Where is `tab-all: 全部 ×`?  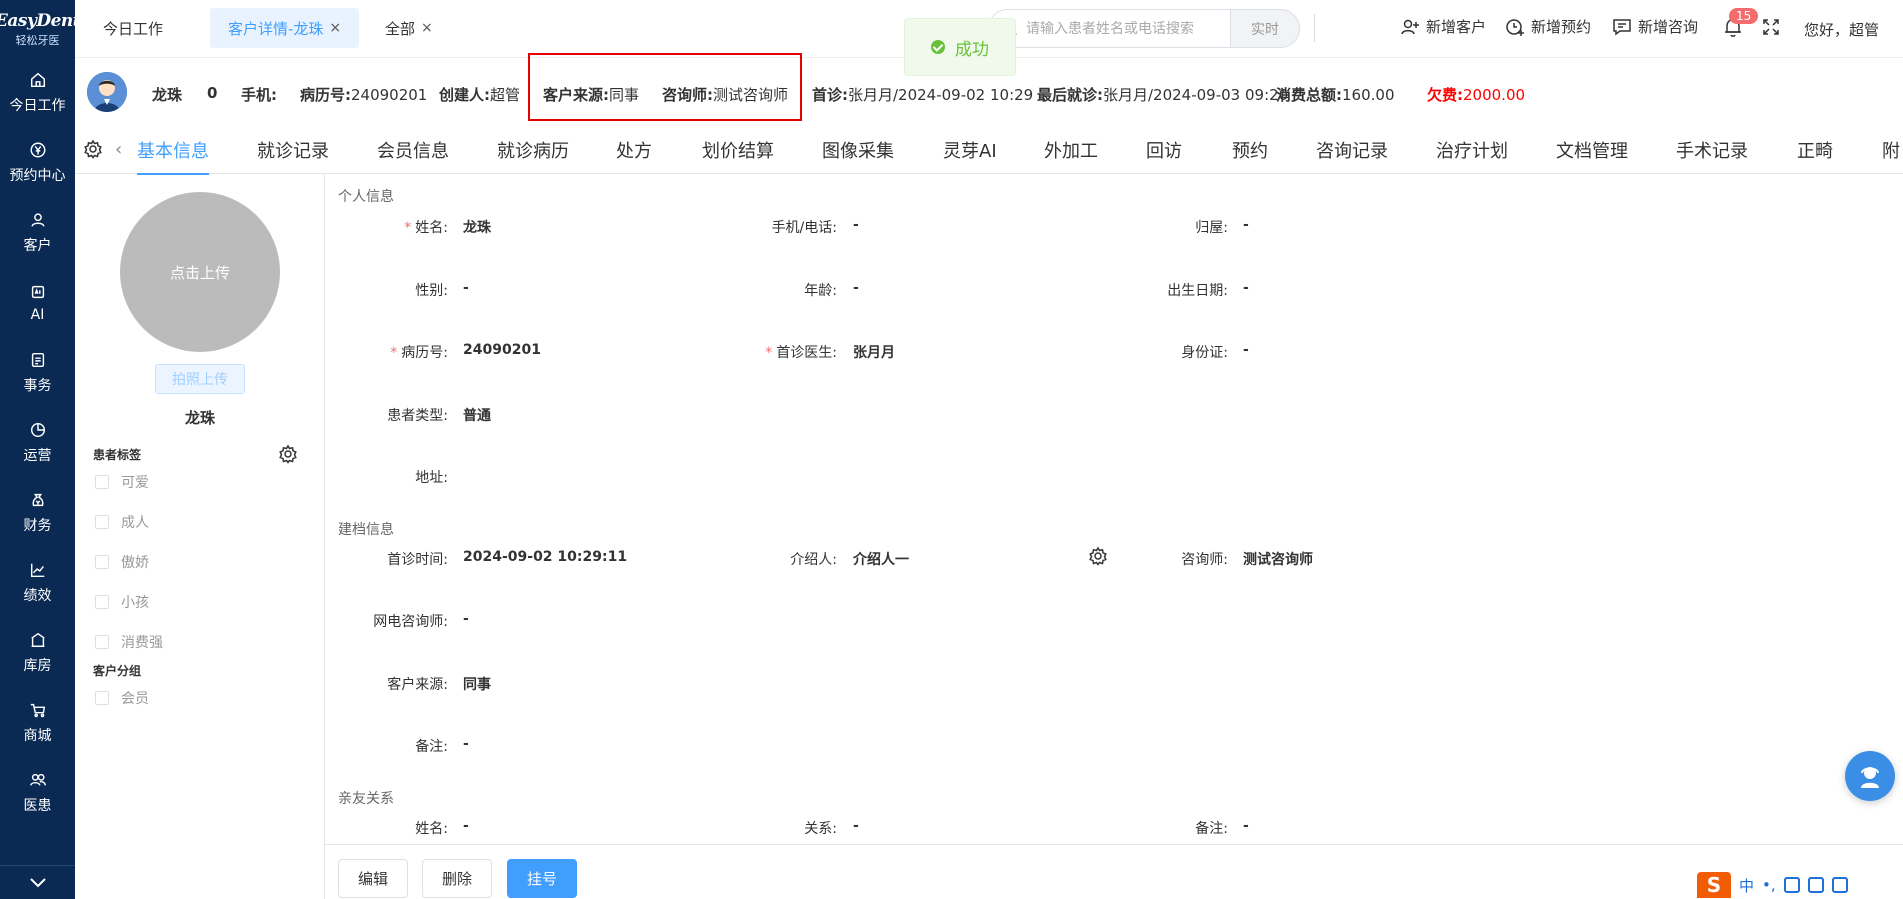 tab-all: 全部 × is located at coordinates (409, 28).